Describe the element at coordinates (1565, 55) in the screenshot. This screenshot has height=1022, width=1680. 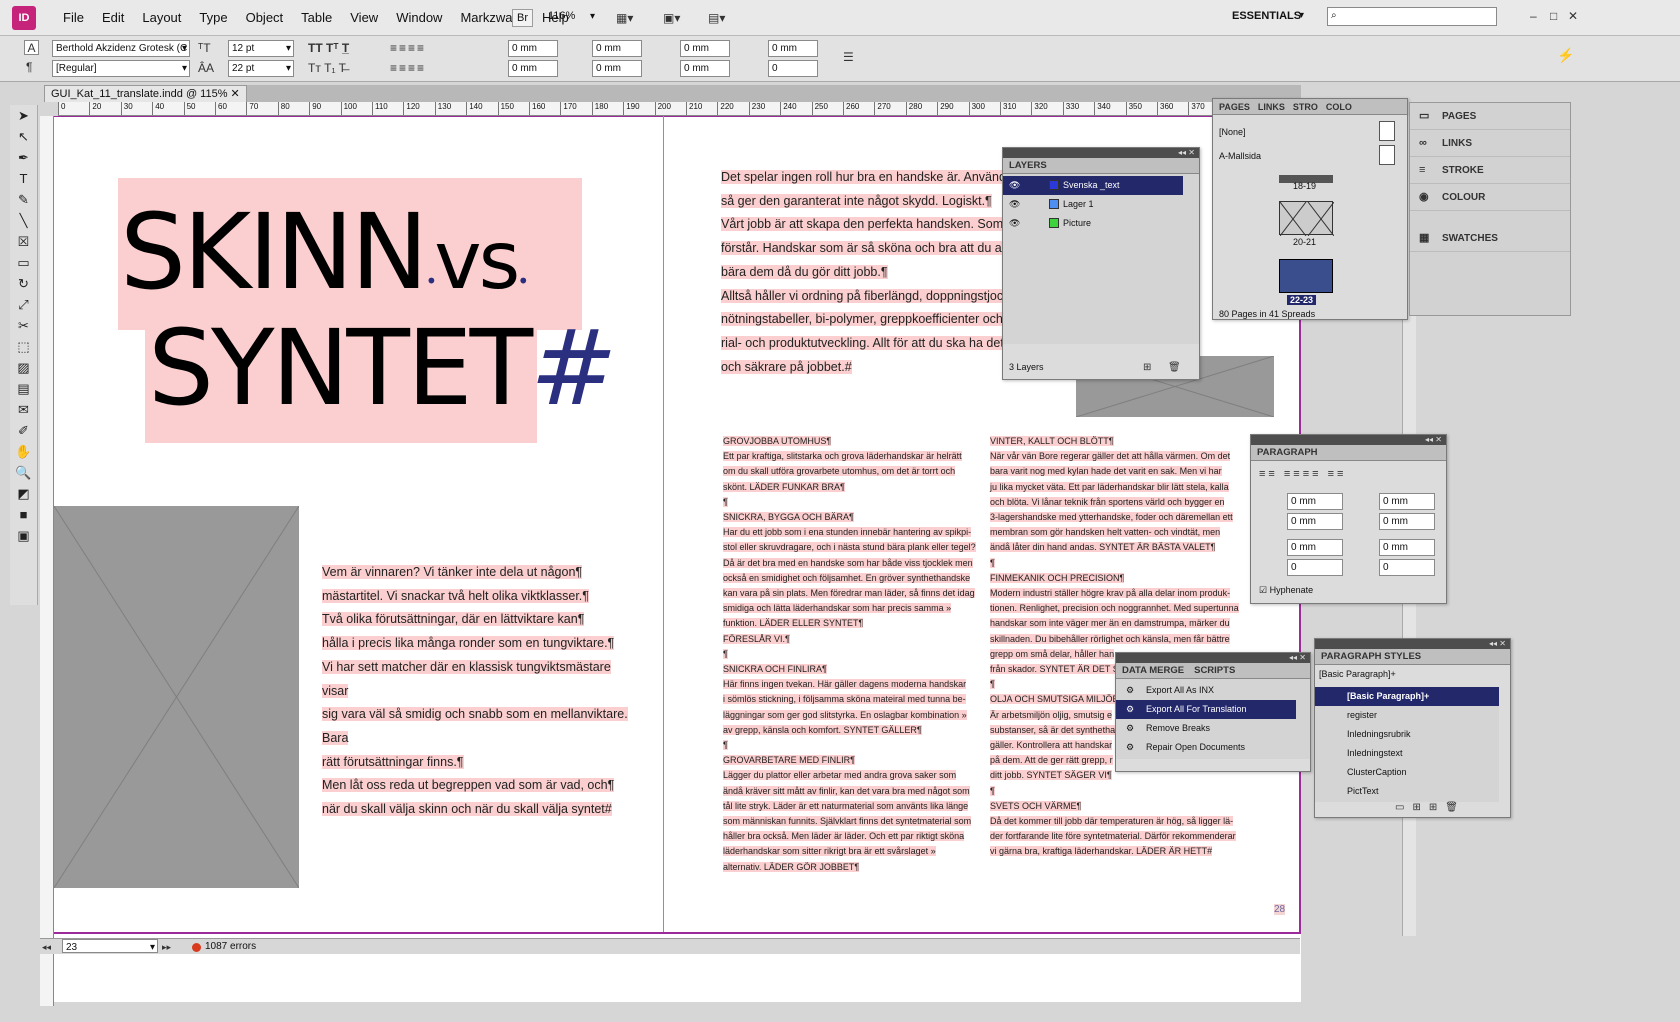
I see `quick-apply-icon: ⚡` at that location.